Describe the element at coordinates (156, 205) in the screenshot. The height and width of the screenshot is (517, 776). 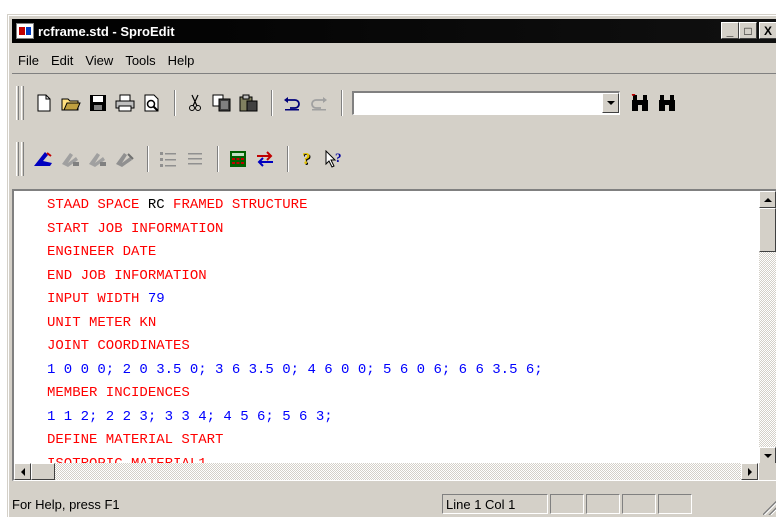
I see `code-token: RC` at that location.